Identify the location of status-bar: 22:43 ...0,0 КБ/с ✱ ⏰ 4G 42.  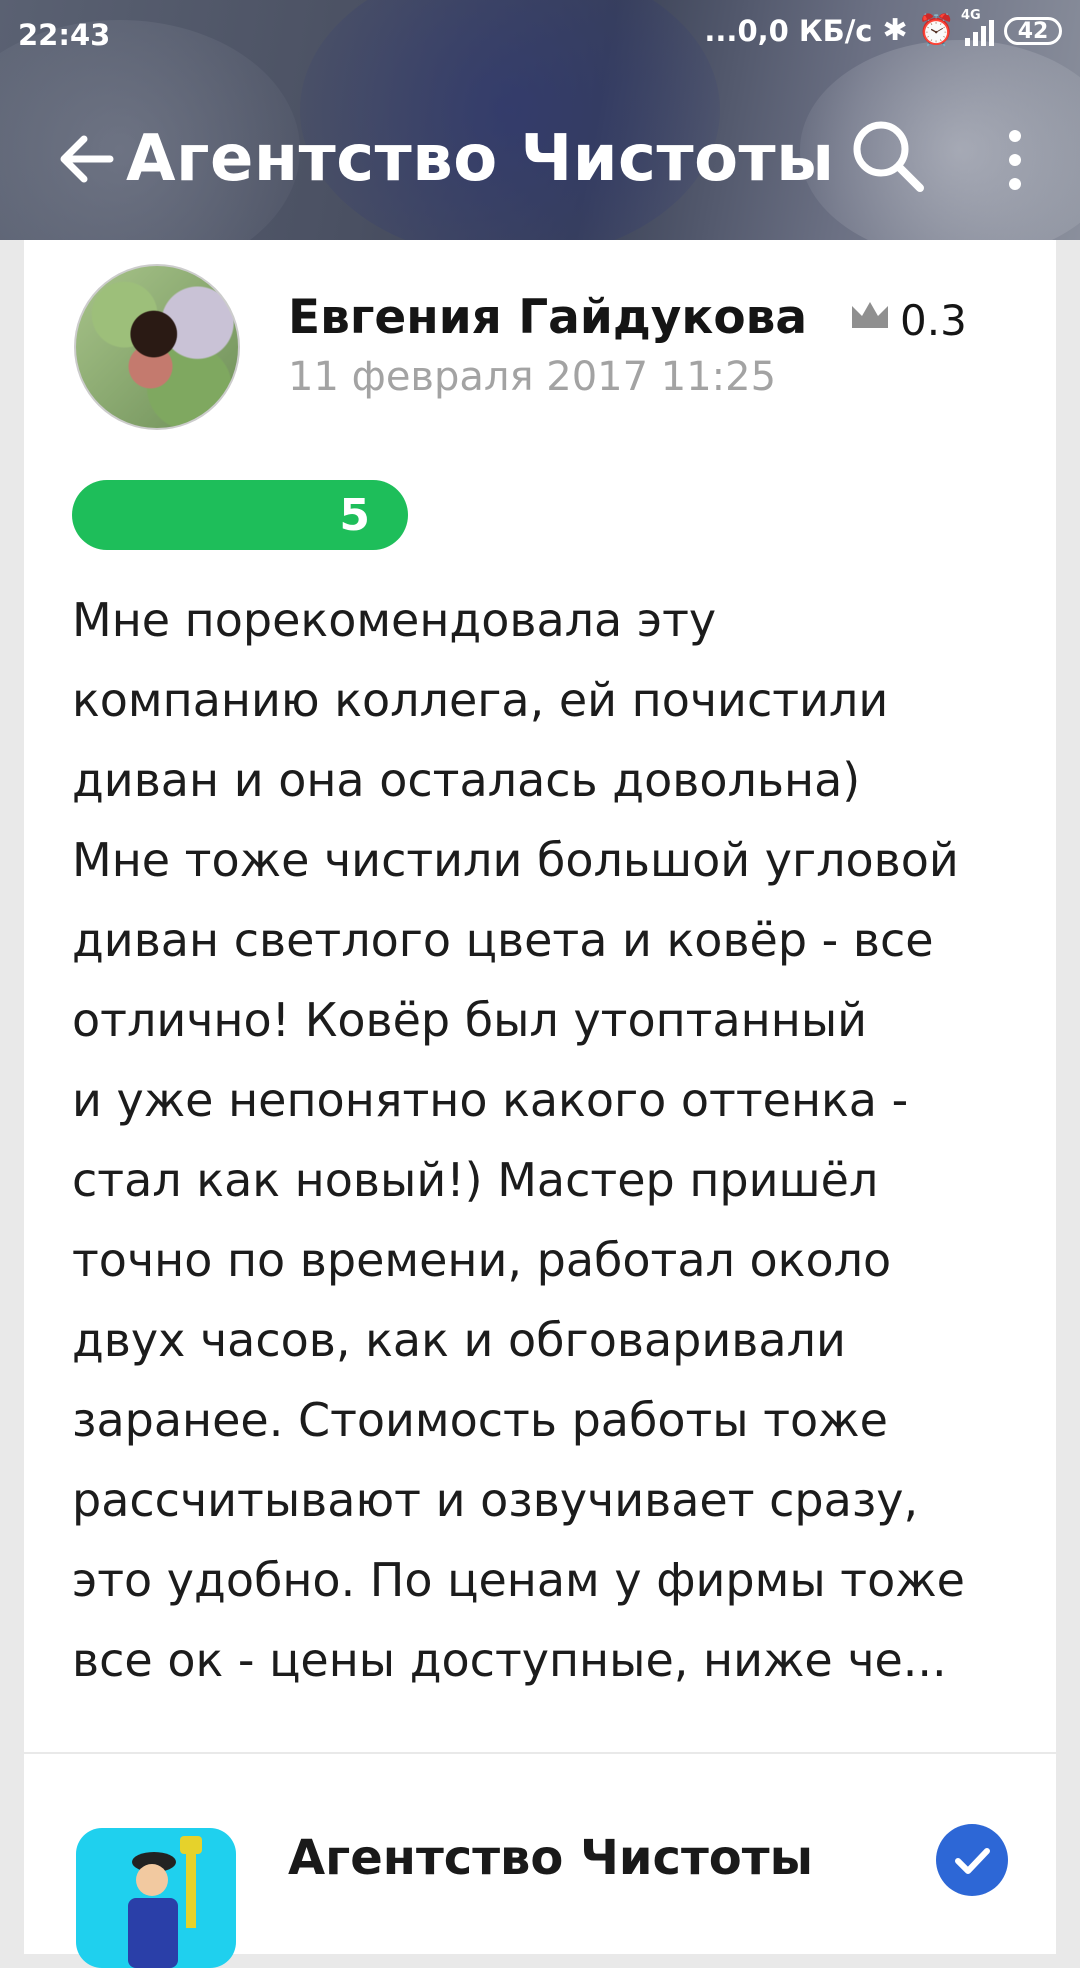
(540, 35).